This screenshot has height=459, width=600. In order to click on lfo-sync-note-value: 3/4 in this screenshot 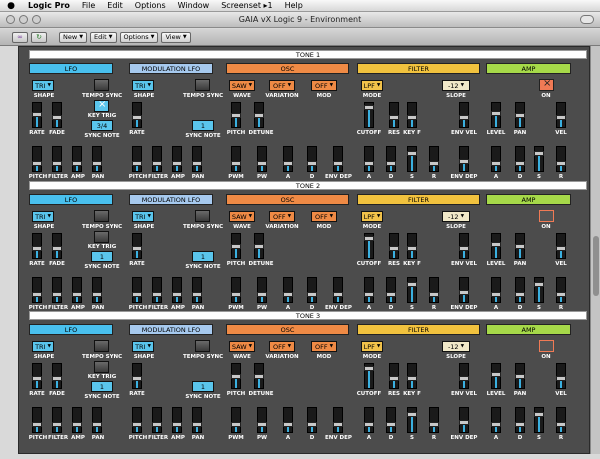, I will do `click(102, 125)`.